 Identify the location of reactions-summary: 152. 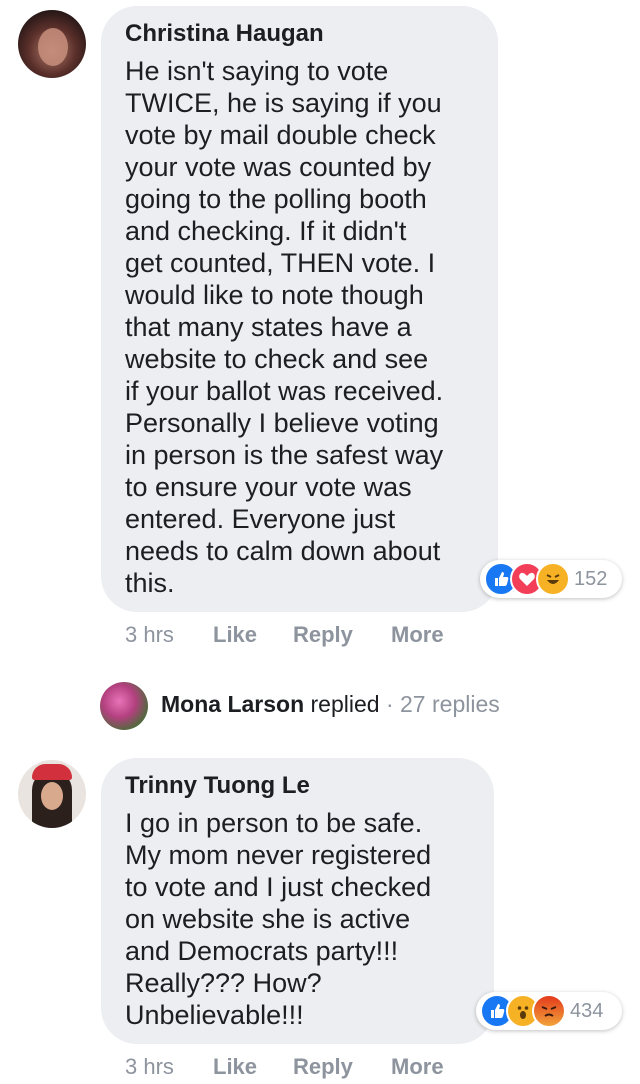
(551, 579).